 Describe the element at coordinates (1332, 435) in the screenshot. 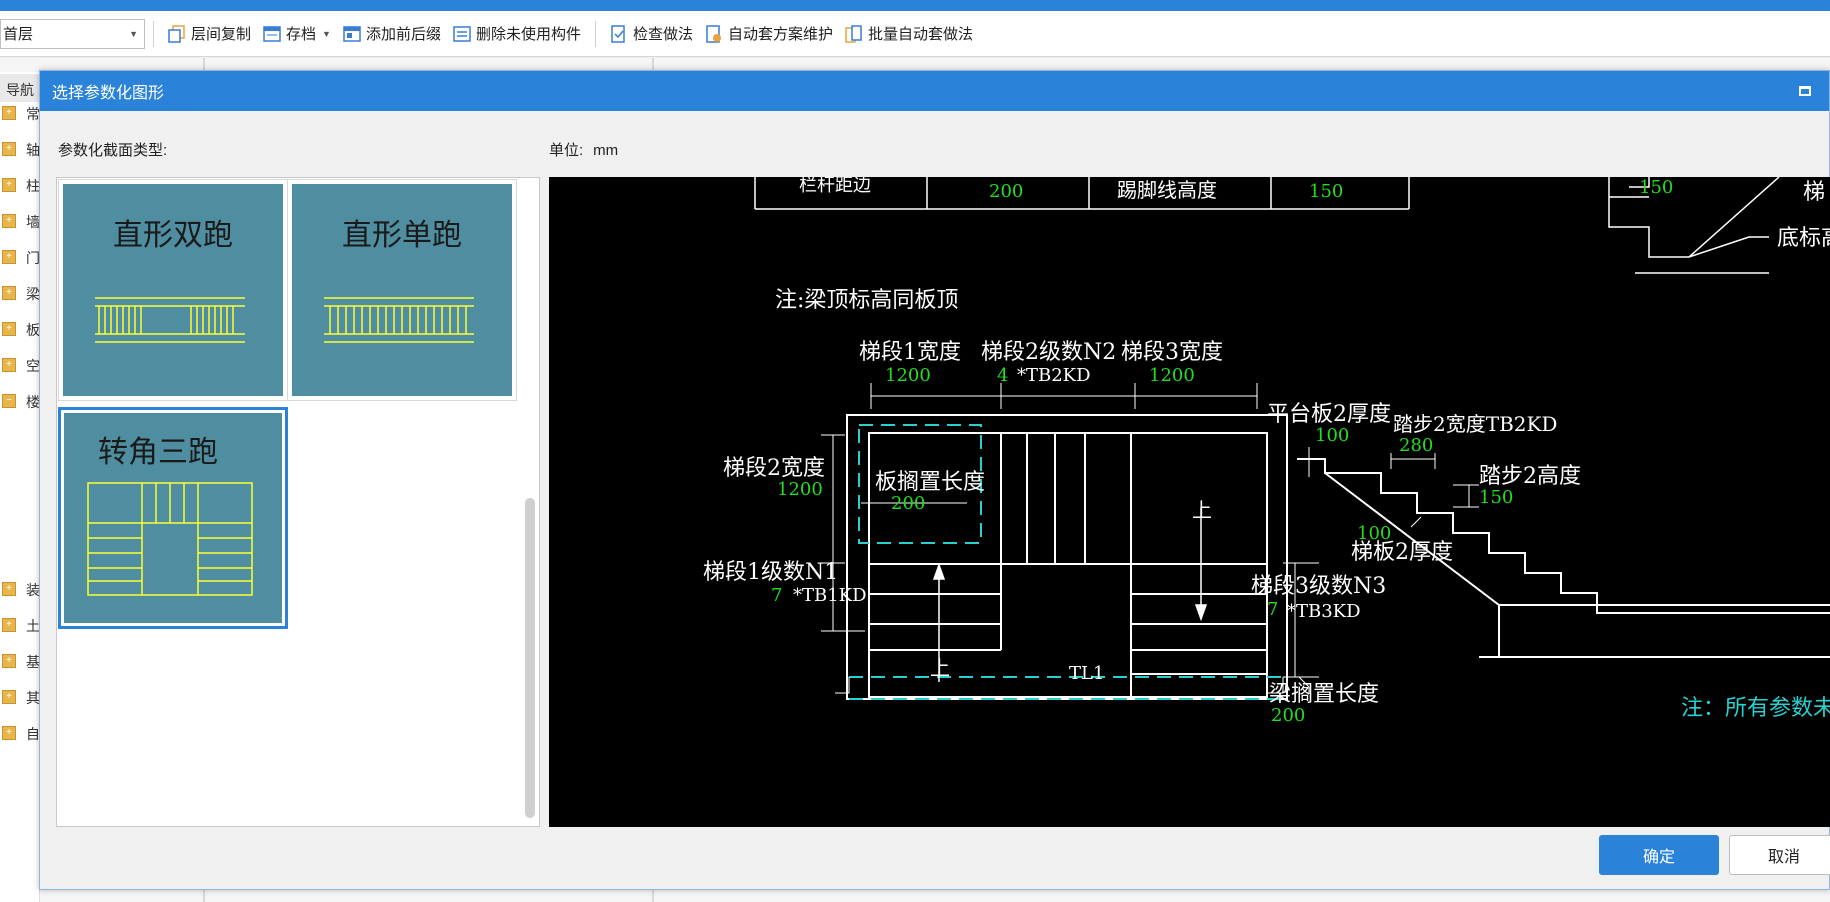

I see `platform2-thickness-value: 100` at that location.